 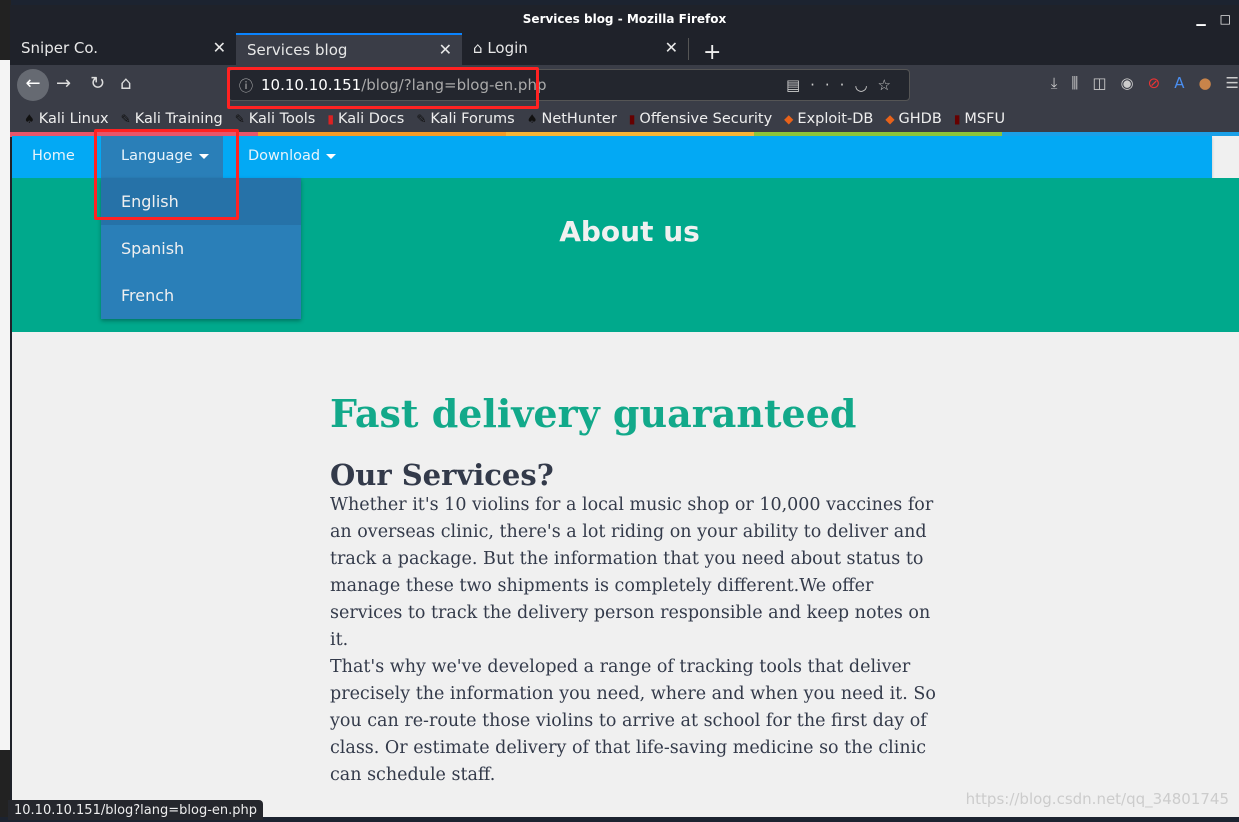 What do you see at coordinates (979, 119) in the screenshot?
I see `bookmark: ▮ MSFU` at bounding box center [979, 119].